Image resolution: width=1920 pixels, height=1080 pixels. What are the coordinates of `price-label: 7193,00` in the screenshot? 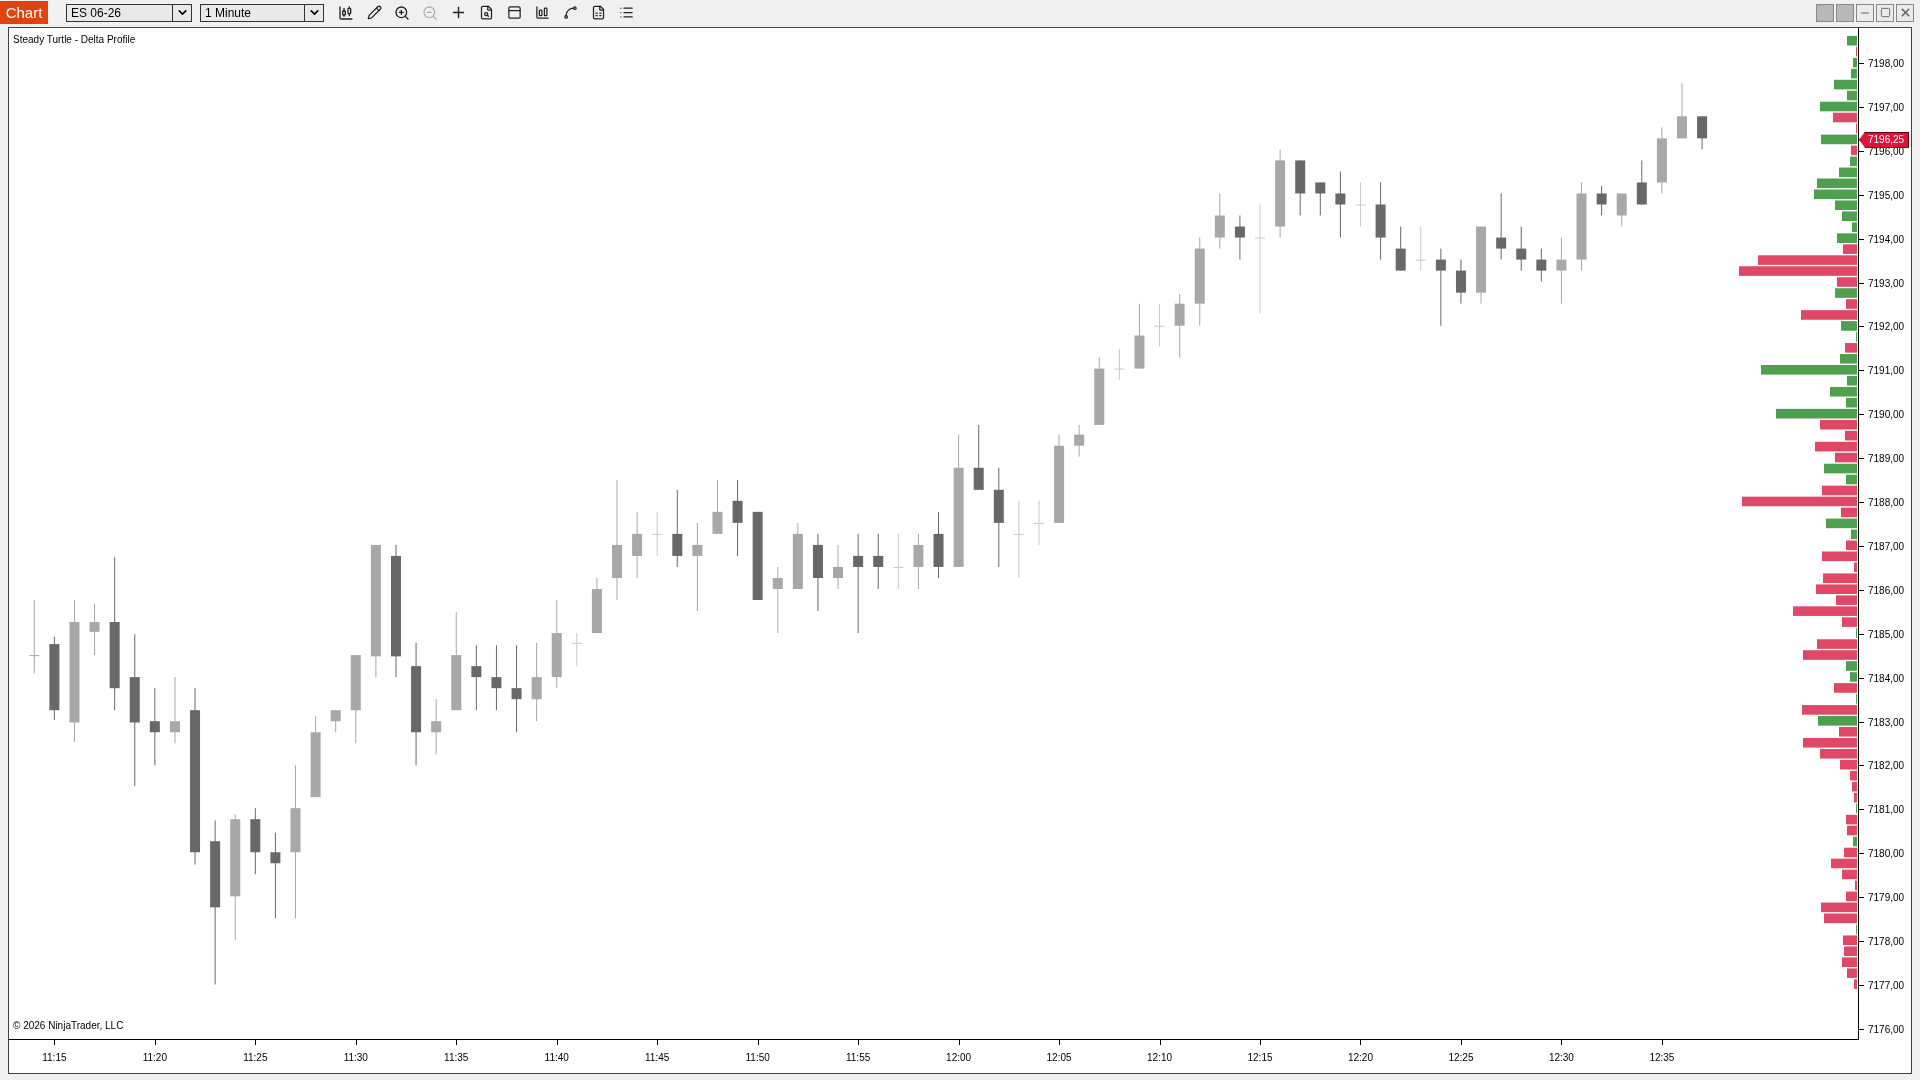 It's located at (1886, 282).